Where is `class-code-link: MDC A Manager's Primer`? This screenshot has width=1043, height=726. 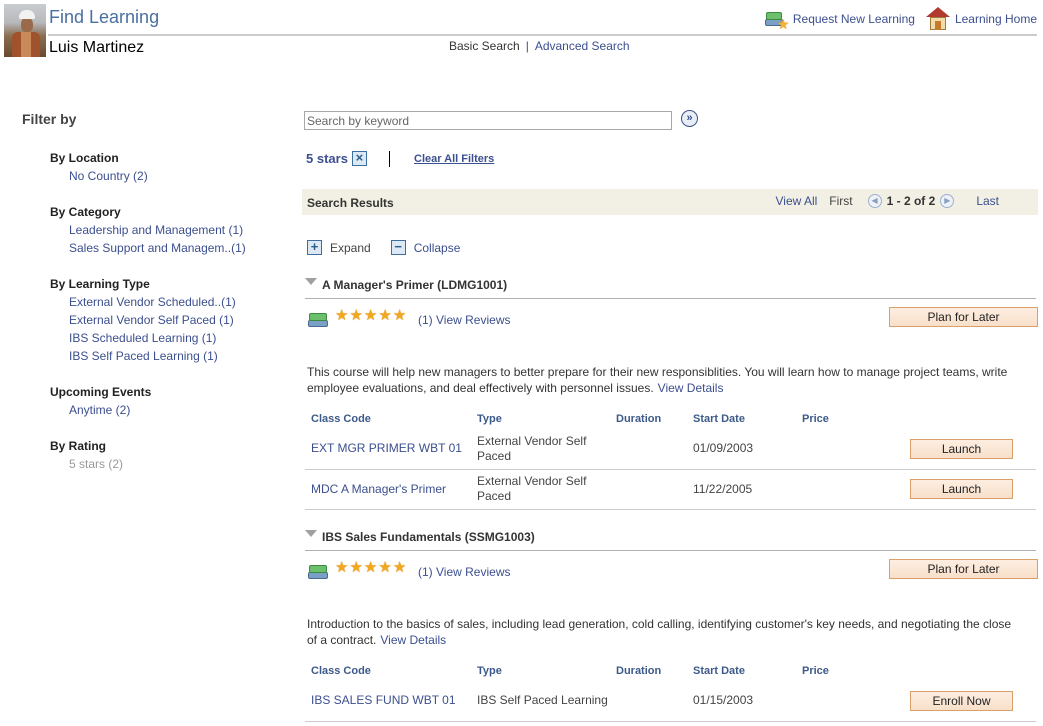
class-code-link: MDC A Manager's Primer is located at coordinates (388, 489).